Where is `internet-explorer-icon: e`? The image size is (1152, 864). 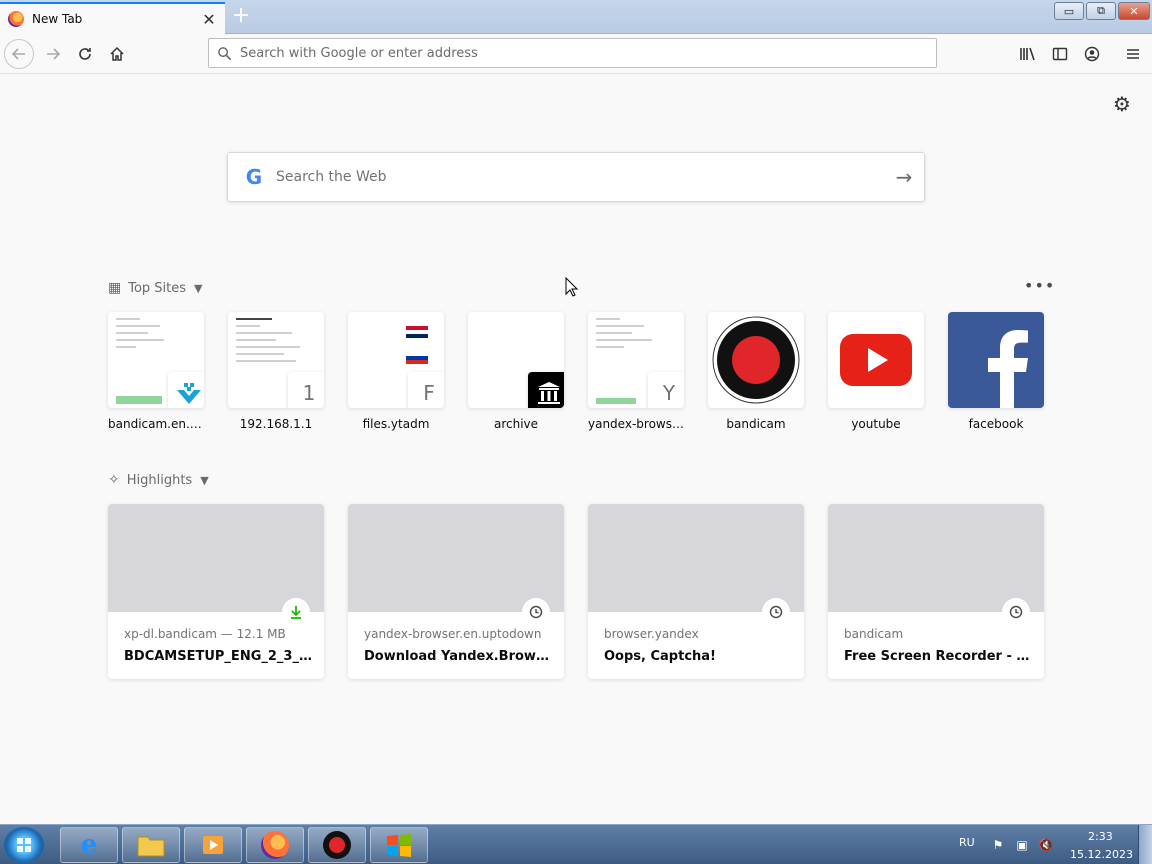
internet-explorer-icon: e is located at coordinates (89, 845).